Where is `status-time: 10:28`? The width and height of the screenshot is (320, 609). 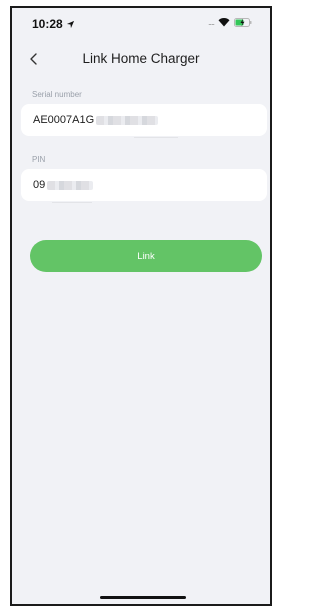
status-time: 10:28 is located at coordinates (53, 24).